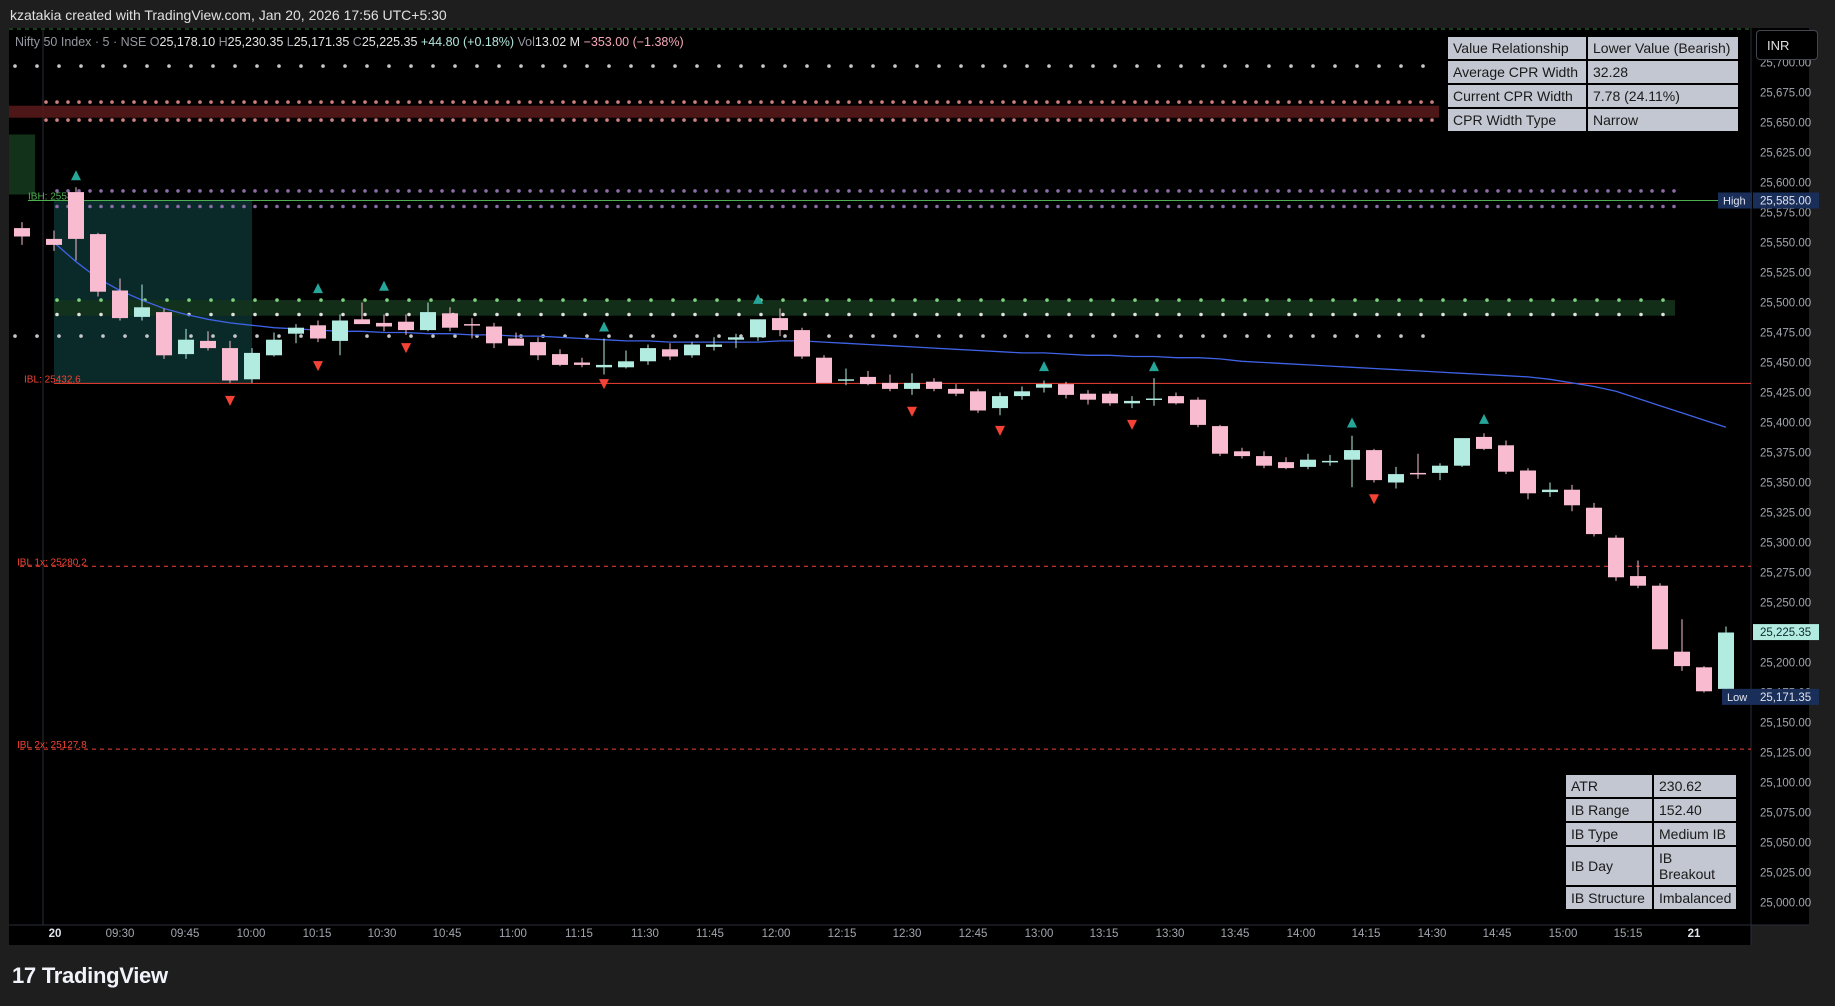  What do you see at coordinates (1785, 664) in the screenshot?
I see `price-tick-label: 25,200.00` at bounding box center [1785, 664].